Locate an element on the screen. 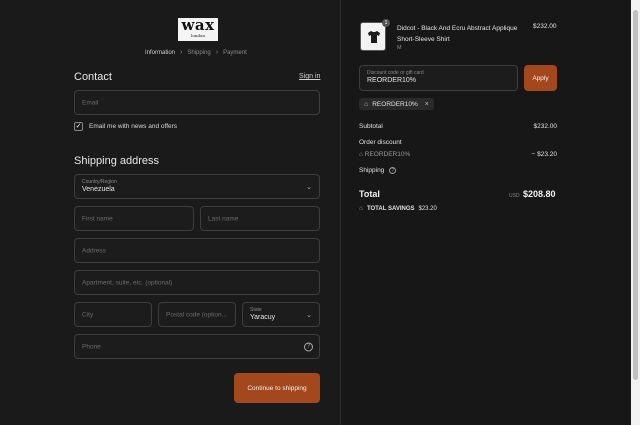 This screenshot has width=640, height=425. newsletter-label: Email me with news and offers is located at coordinates (133, 126).